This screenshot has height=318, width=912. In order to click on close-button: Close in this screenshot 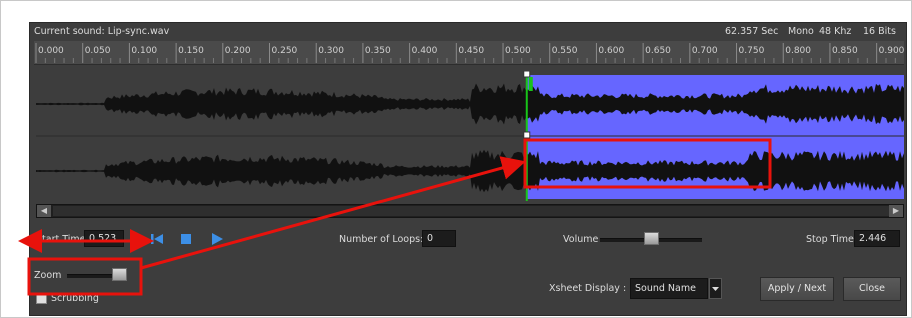, I will do `click(872, 289)`.